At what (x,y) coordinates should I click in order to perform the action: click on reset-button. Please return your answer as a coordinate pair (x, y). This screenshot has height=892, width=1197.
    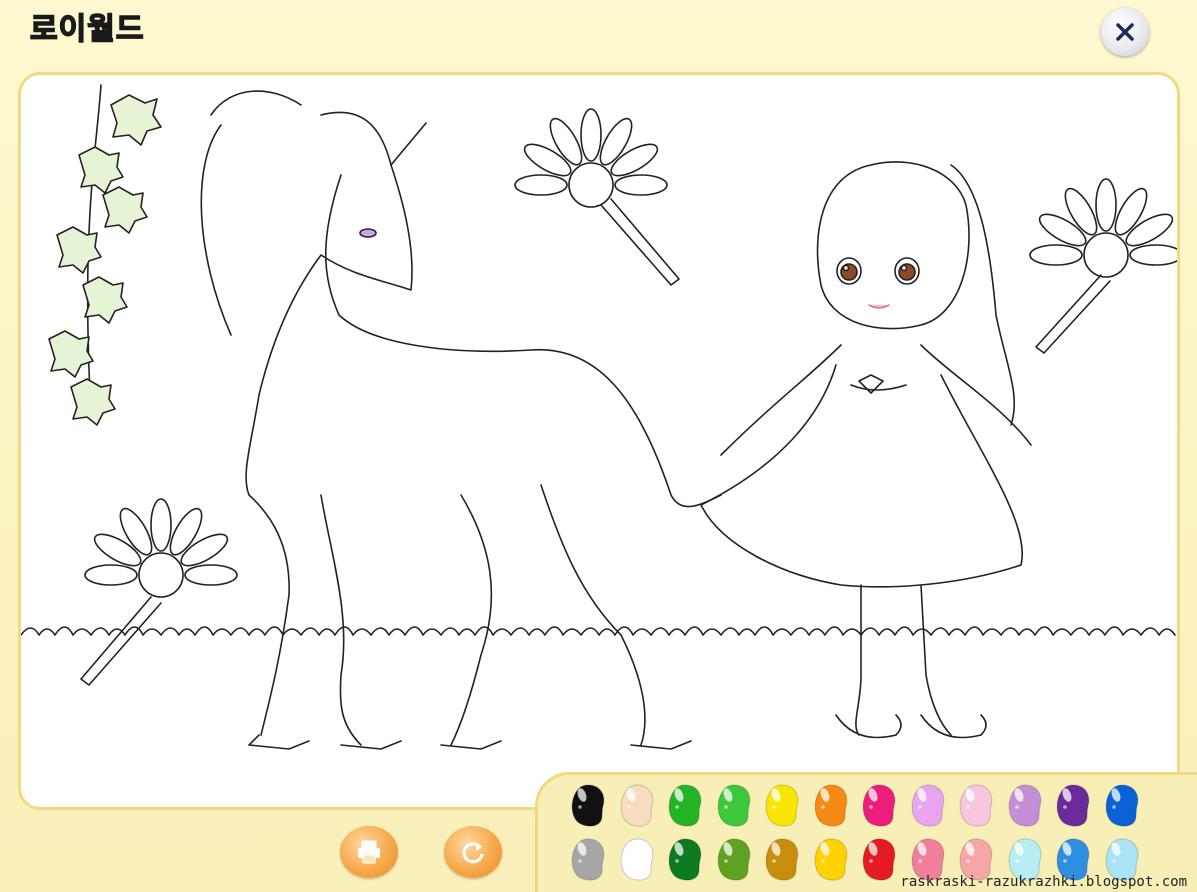
    Looking at the image, I should click on (473, 852).